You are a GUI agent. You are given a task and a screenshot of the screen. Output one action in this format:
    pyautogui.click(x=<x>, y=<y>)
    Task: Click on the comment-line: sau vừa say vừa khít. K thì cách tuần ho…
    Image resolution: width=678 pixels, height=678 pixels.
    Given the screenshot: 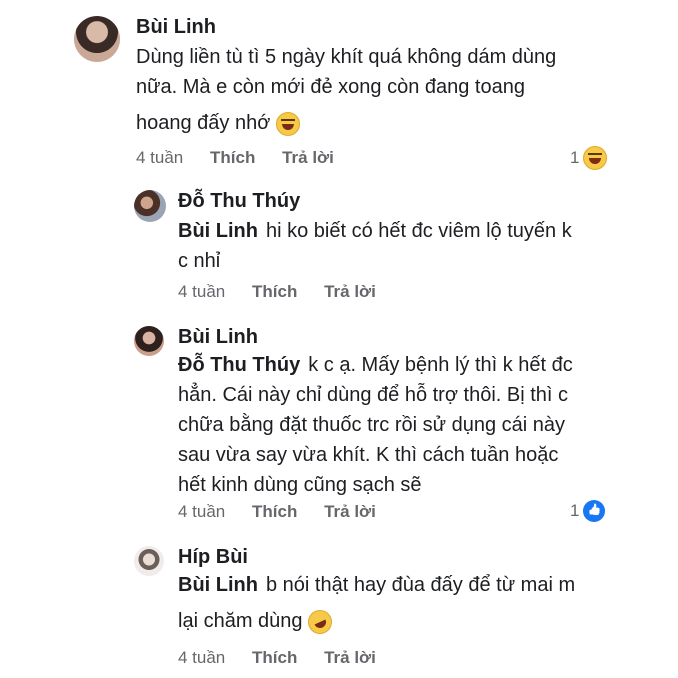 What is the action you would take?
    pyautogui.click(x=368, y=455)
    